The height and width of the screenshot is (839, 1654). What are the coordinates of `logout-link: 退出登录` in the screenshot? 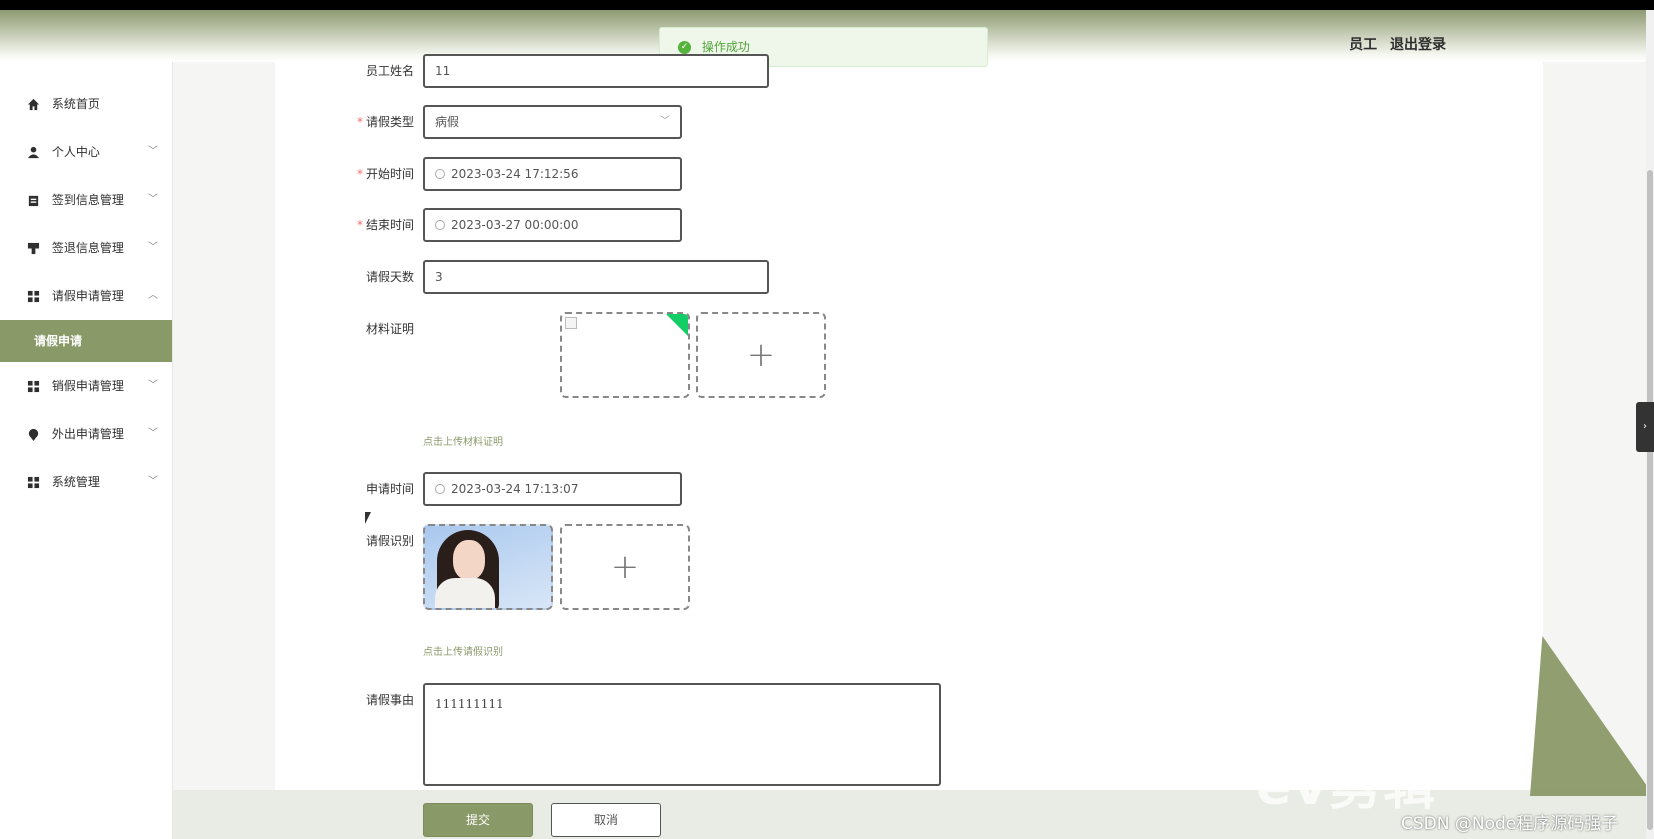 It's located at (1418, 45).